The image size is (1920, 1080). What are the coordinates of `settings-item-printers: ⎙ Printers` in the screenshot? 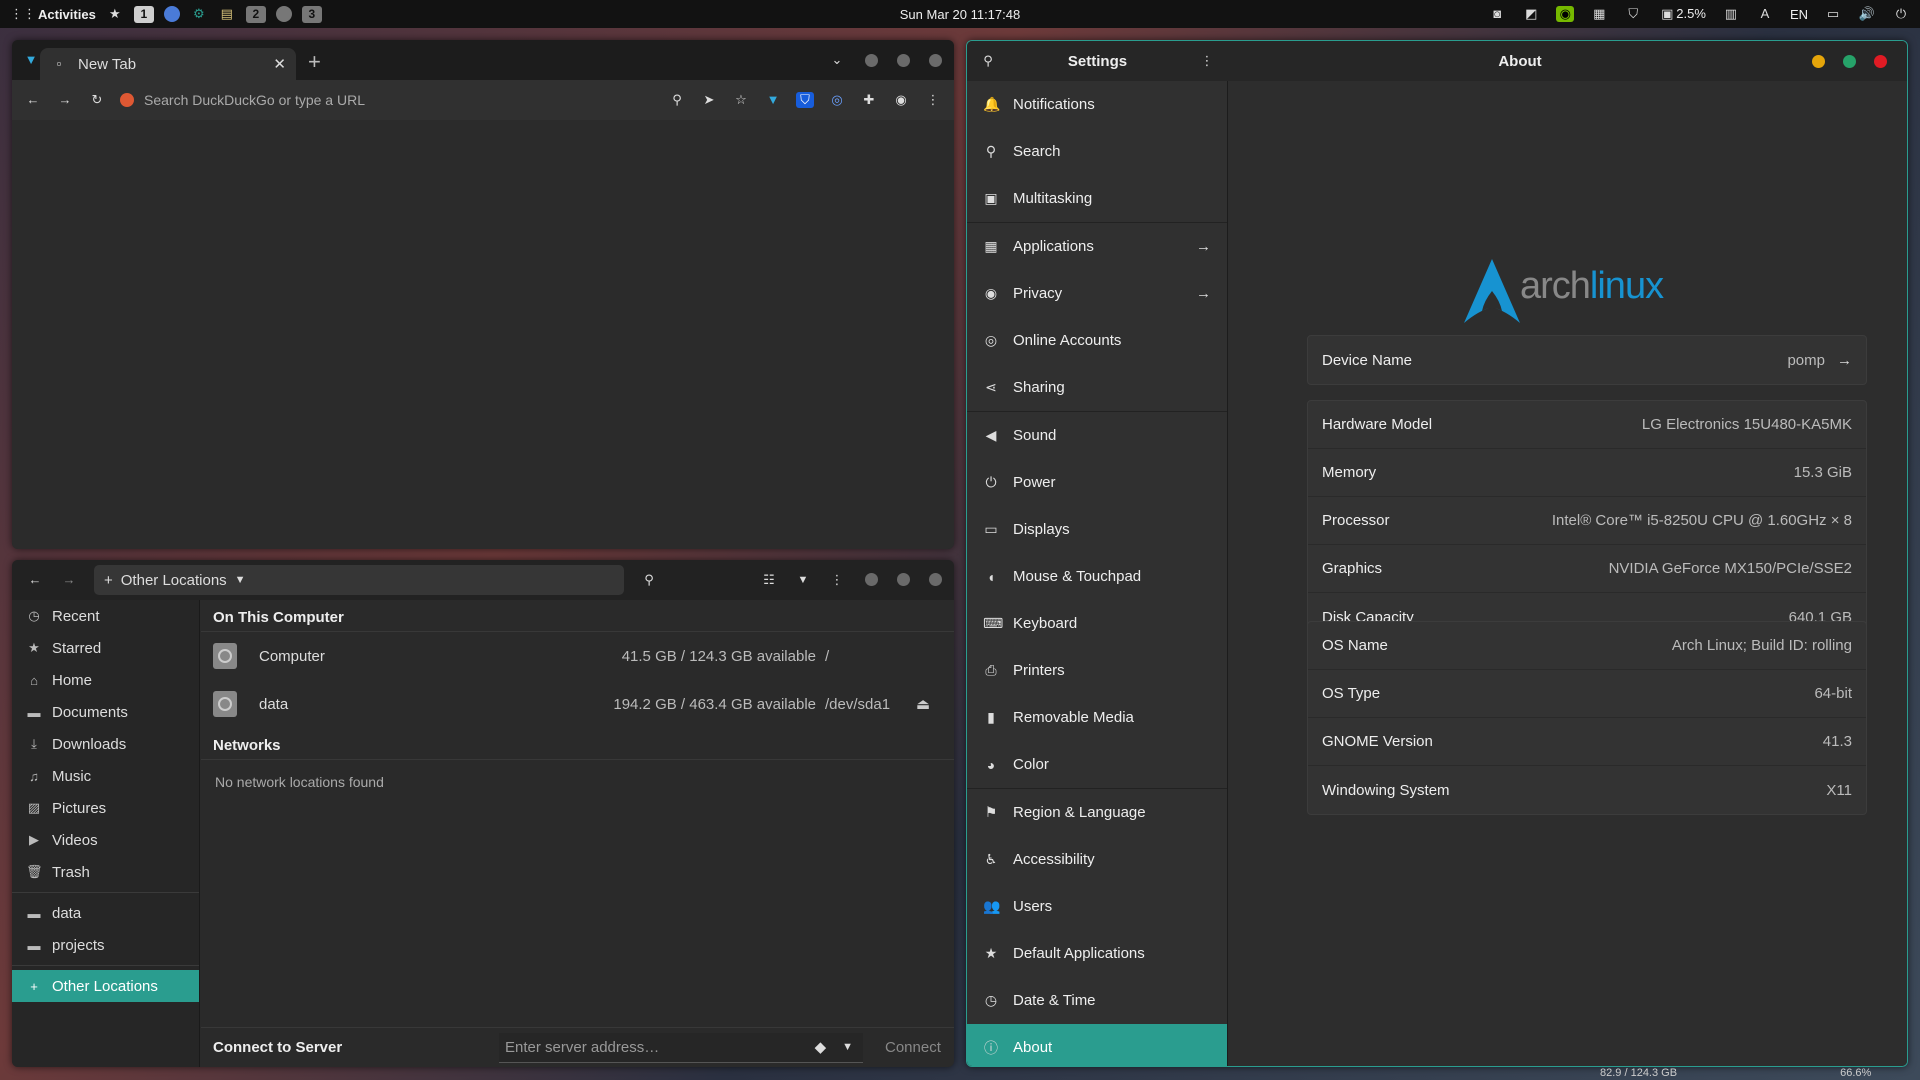 It's located at (1097, 670).